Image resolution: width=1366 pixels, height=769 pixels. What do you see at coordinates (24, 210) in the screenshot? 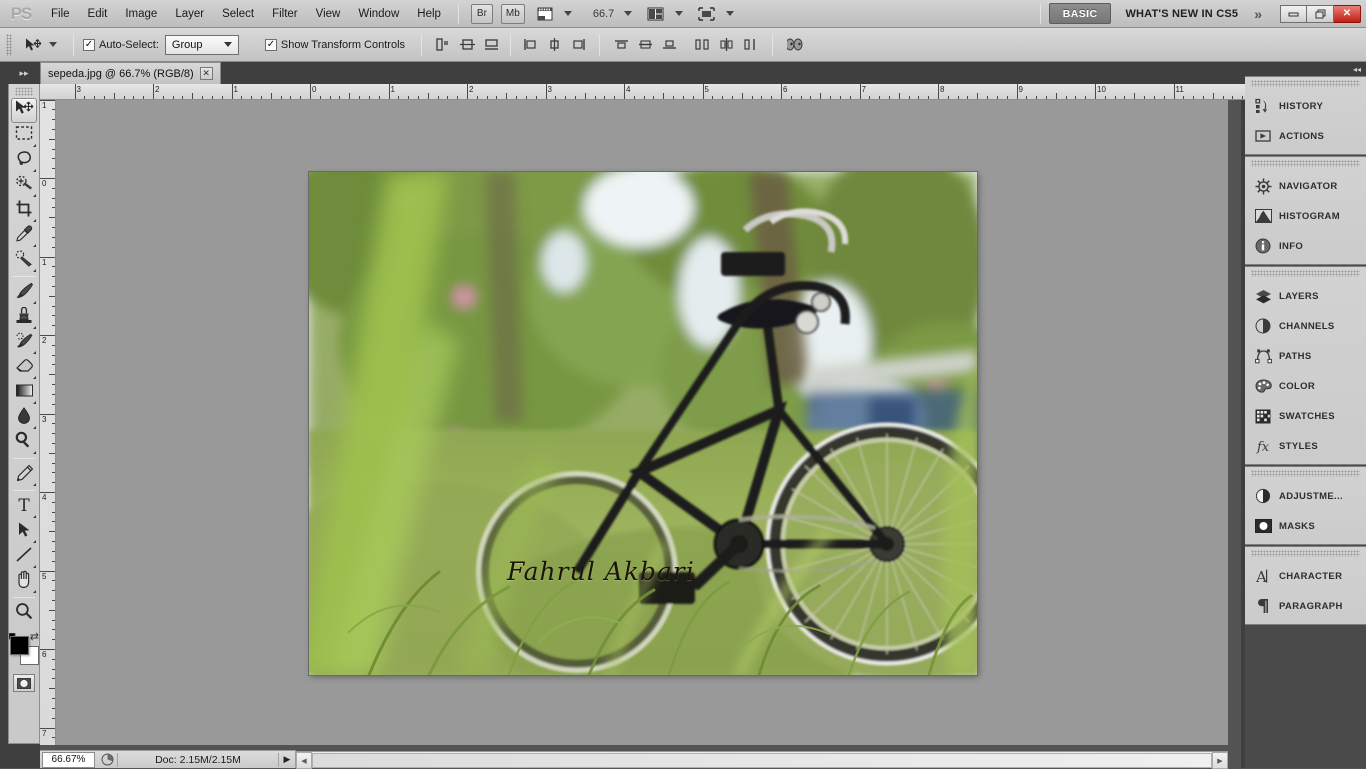
I see `crop-tool` at bounding box center [24, 210].